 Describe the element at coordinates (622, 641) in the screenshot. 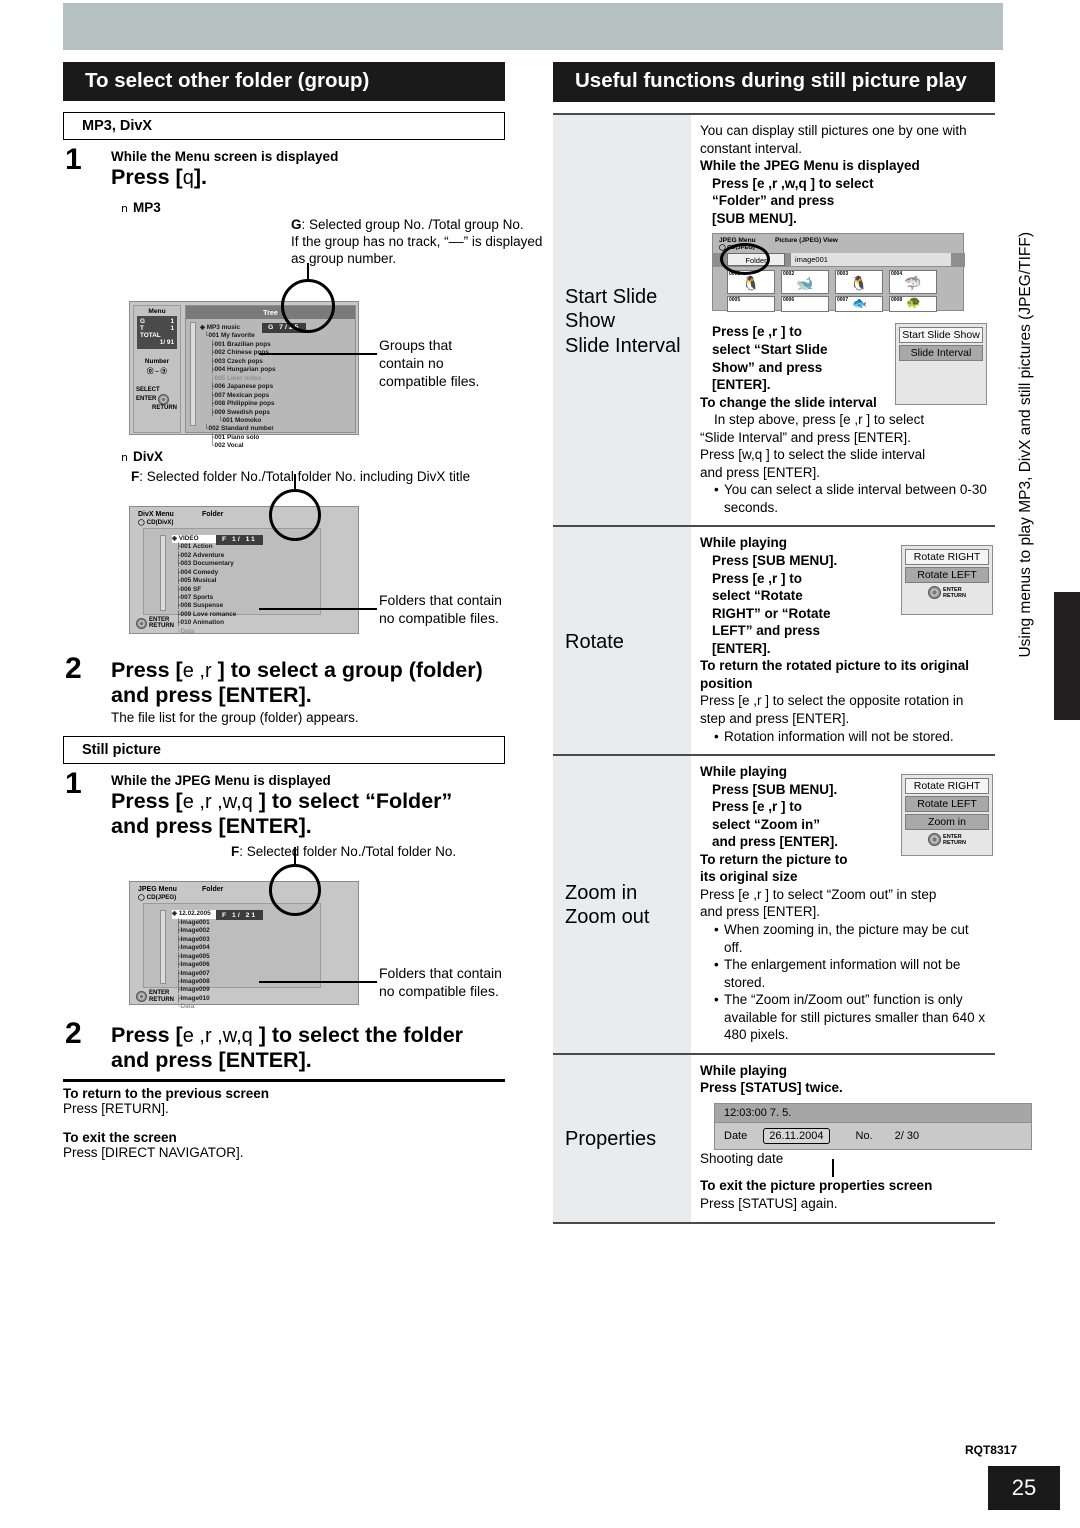

I see `row-label-rotate: Rotate` at that location.